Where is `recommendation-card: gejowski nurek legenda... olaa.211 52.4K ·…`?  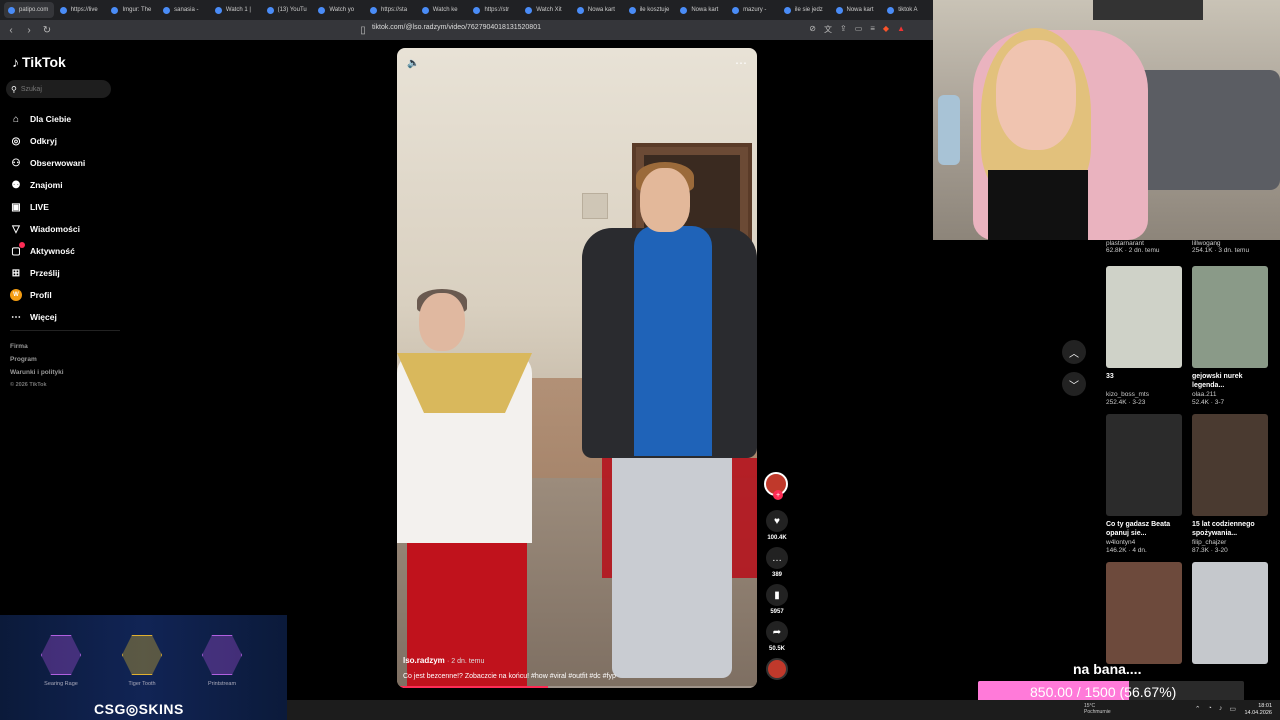 recommendation-card: gejowski nurek legenda... olaa.211 52.4K ·… is located at coordinates (1230, 336).